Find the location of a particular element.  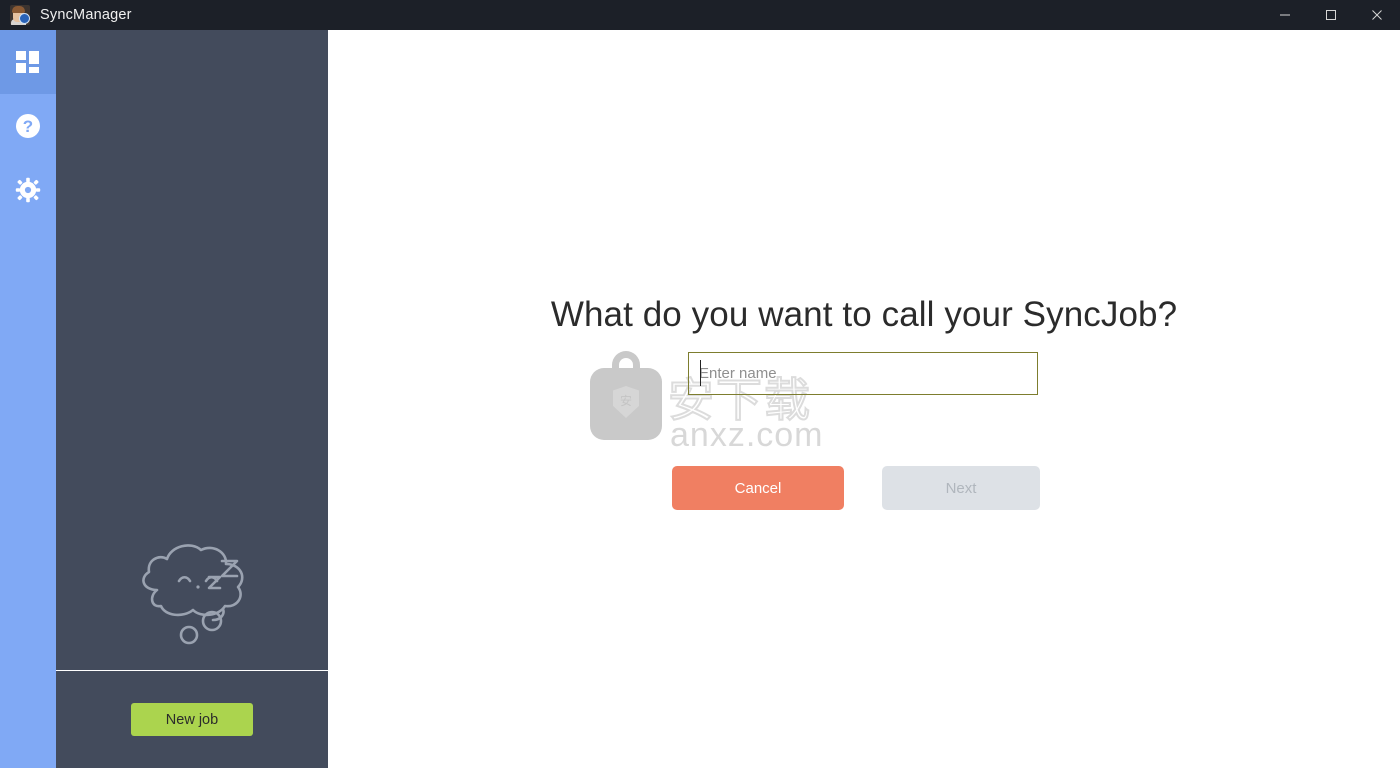

settings-gear-icon is located at coordinates (28, 190).